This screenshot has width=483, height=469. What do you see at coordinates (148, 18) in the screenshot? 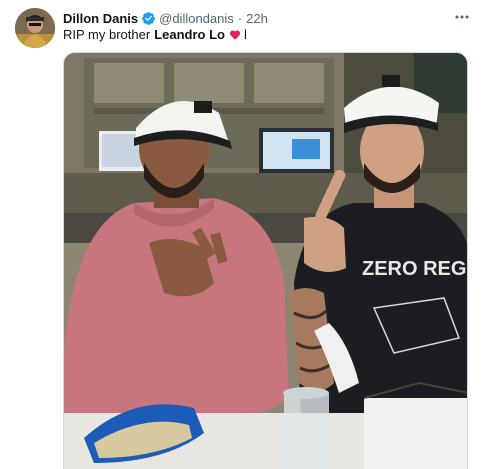
I see `verified-badge-icon` at bounding box center [148, 18].